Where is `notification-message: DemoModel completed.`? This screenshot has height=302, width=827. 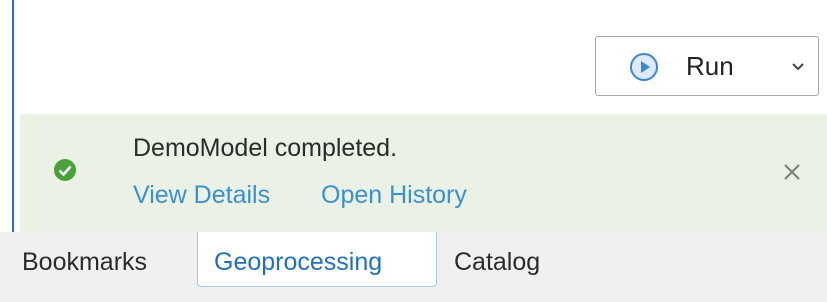
notification-message: DemoModel completed. is located at coordinates (265, 148).